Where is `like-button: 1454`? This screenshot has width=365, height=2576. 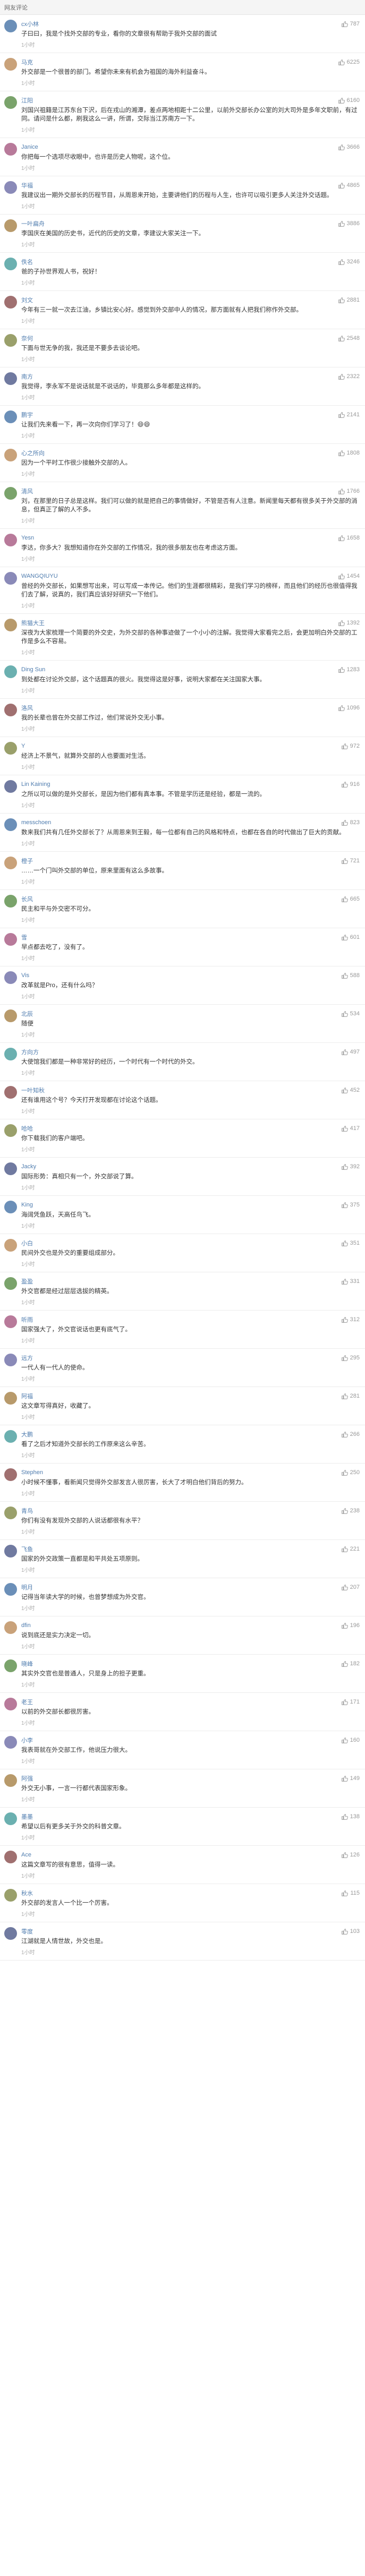 like-button: 1454 is located at coordinates (349, 576).